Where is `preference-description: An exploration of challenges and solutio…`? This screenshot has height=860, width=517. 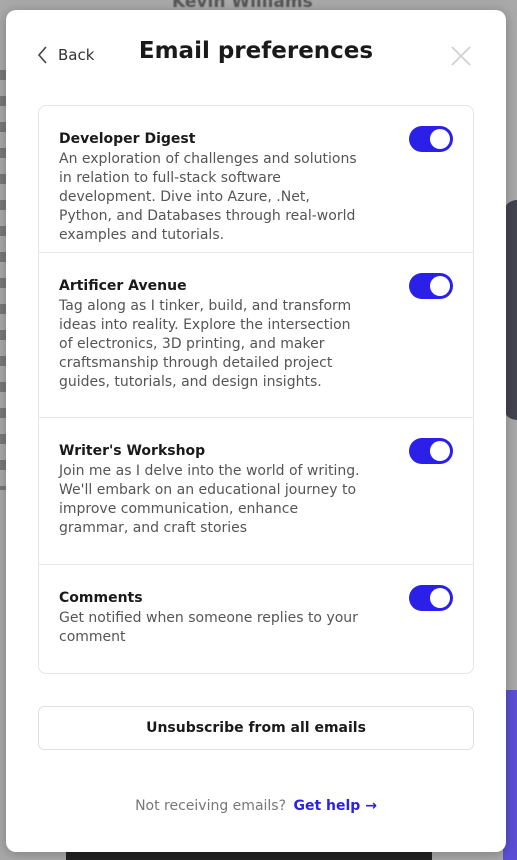
preference-description: An exploration of challenges and solutio… is located at coordinates (208, 197).